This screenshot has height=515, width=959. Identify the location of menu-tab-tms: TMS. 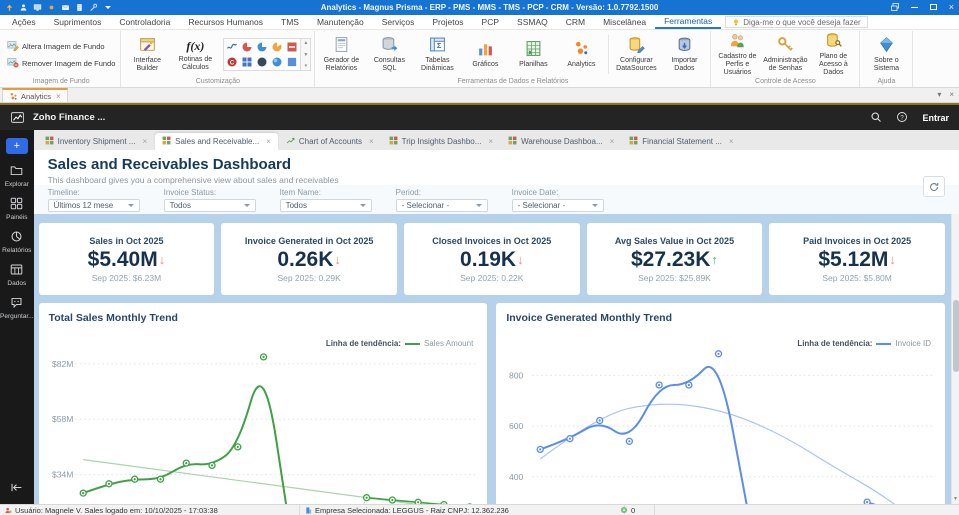
(290, 22).